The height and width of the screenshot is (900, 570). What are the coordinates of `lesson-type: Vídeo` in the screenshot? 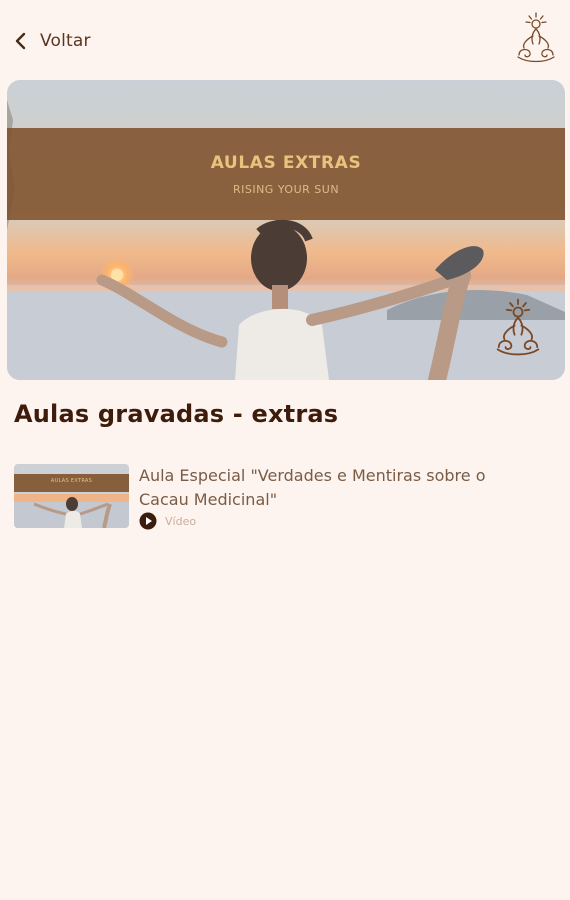 It's located at (181, 521).